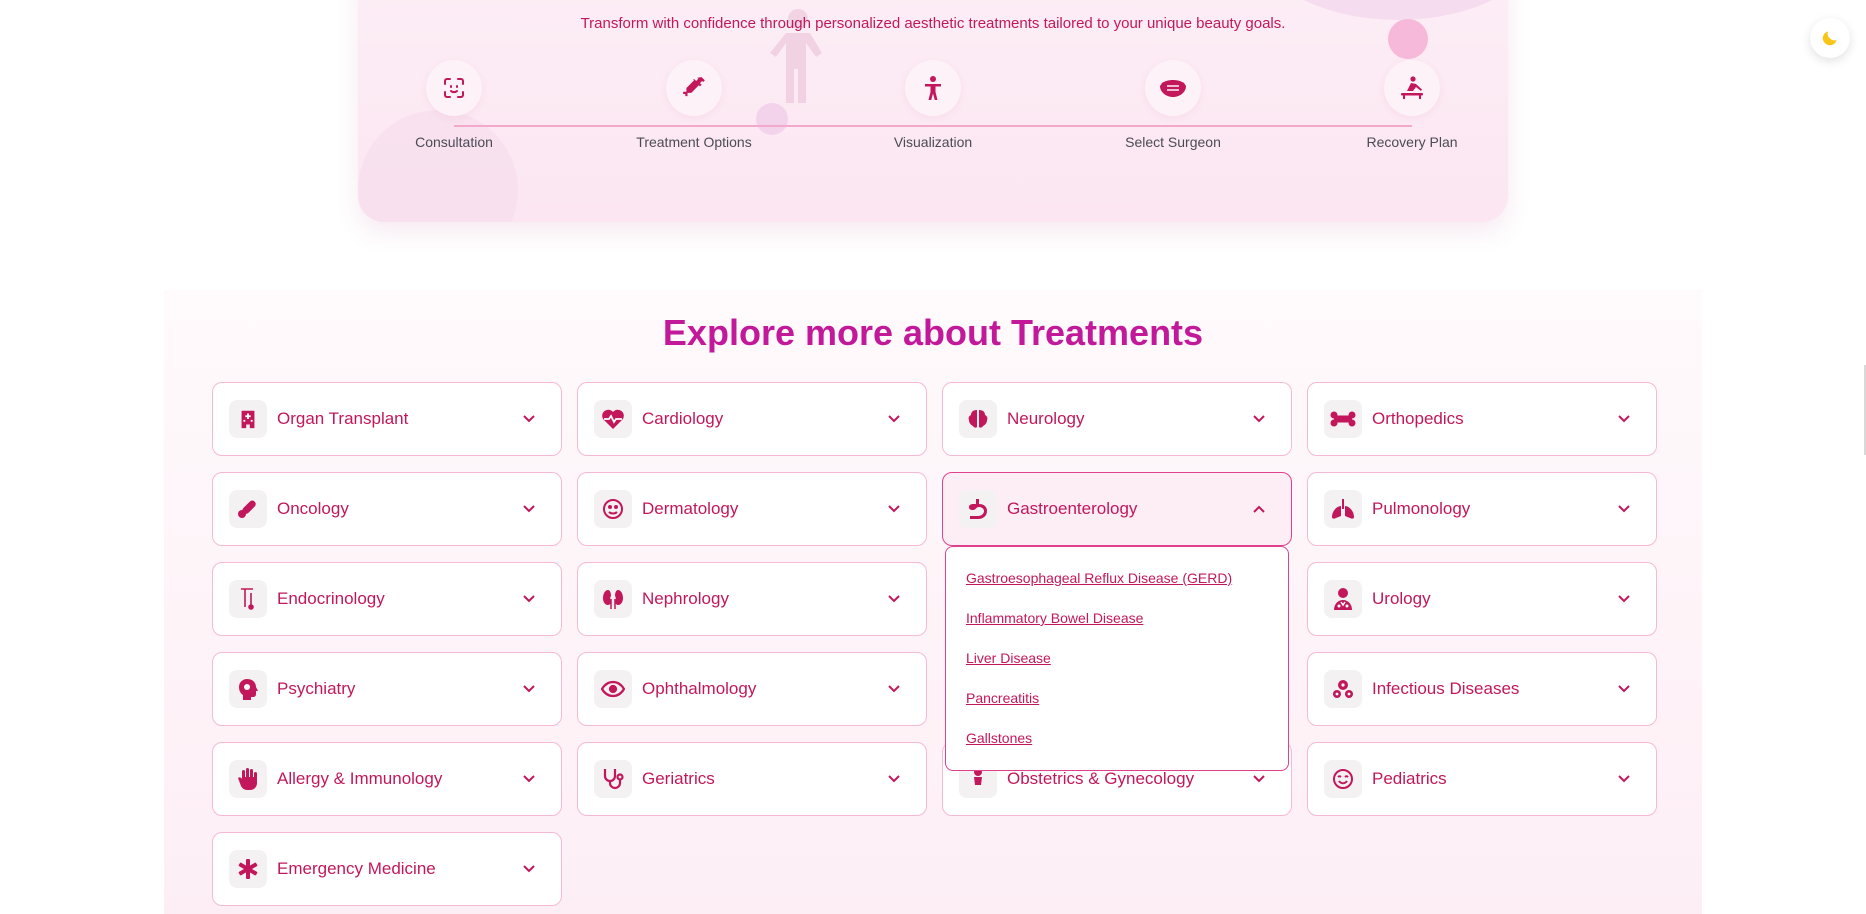  What do you see at coordinates (1412, 88) in the screenshot?
I see `massage-icon` at bounding box center [1412, 88].